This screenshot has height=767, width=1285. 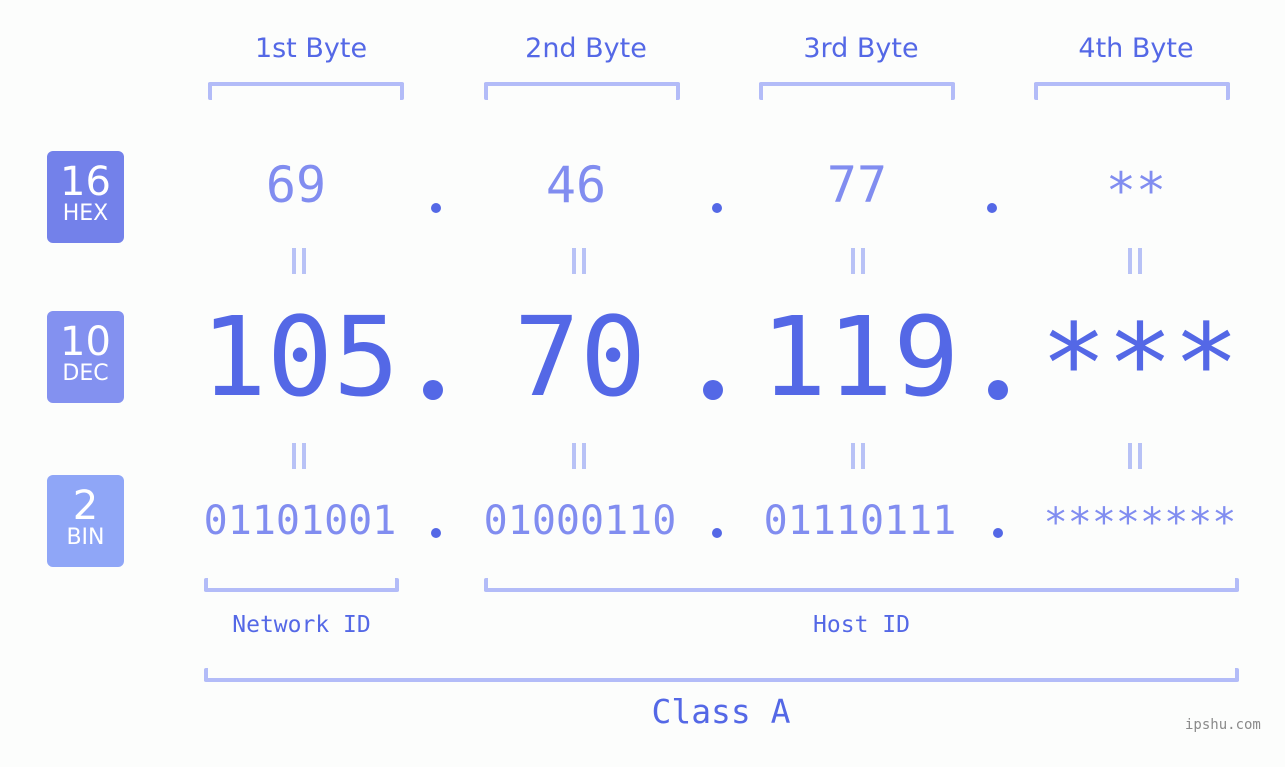 I want to click on dec-byte-1: 105, so click(x=300, y=357).